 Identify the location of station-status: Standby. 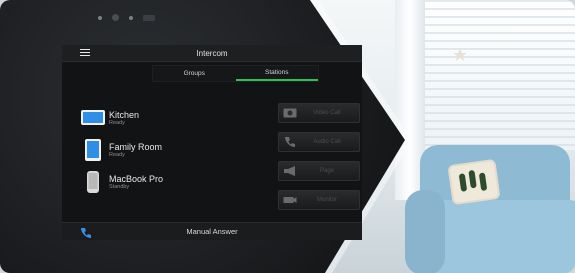
(119, 186).